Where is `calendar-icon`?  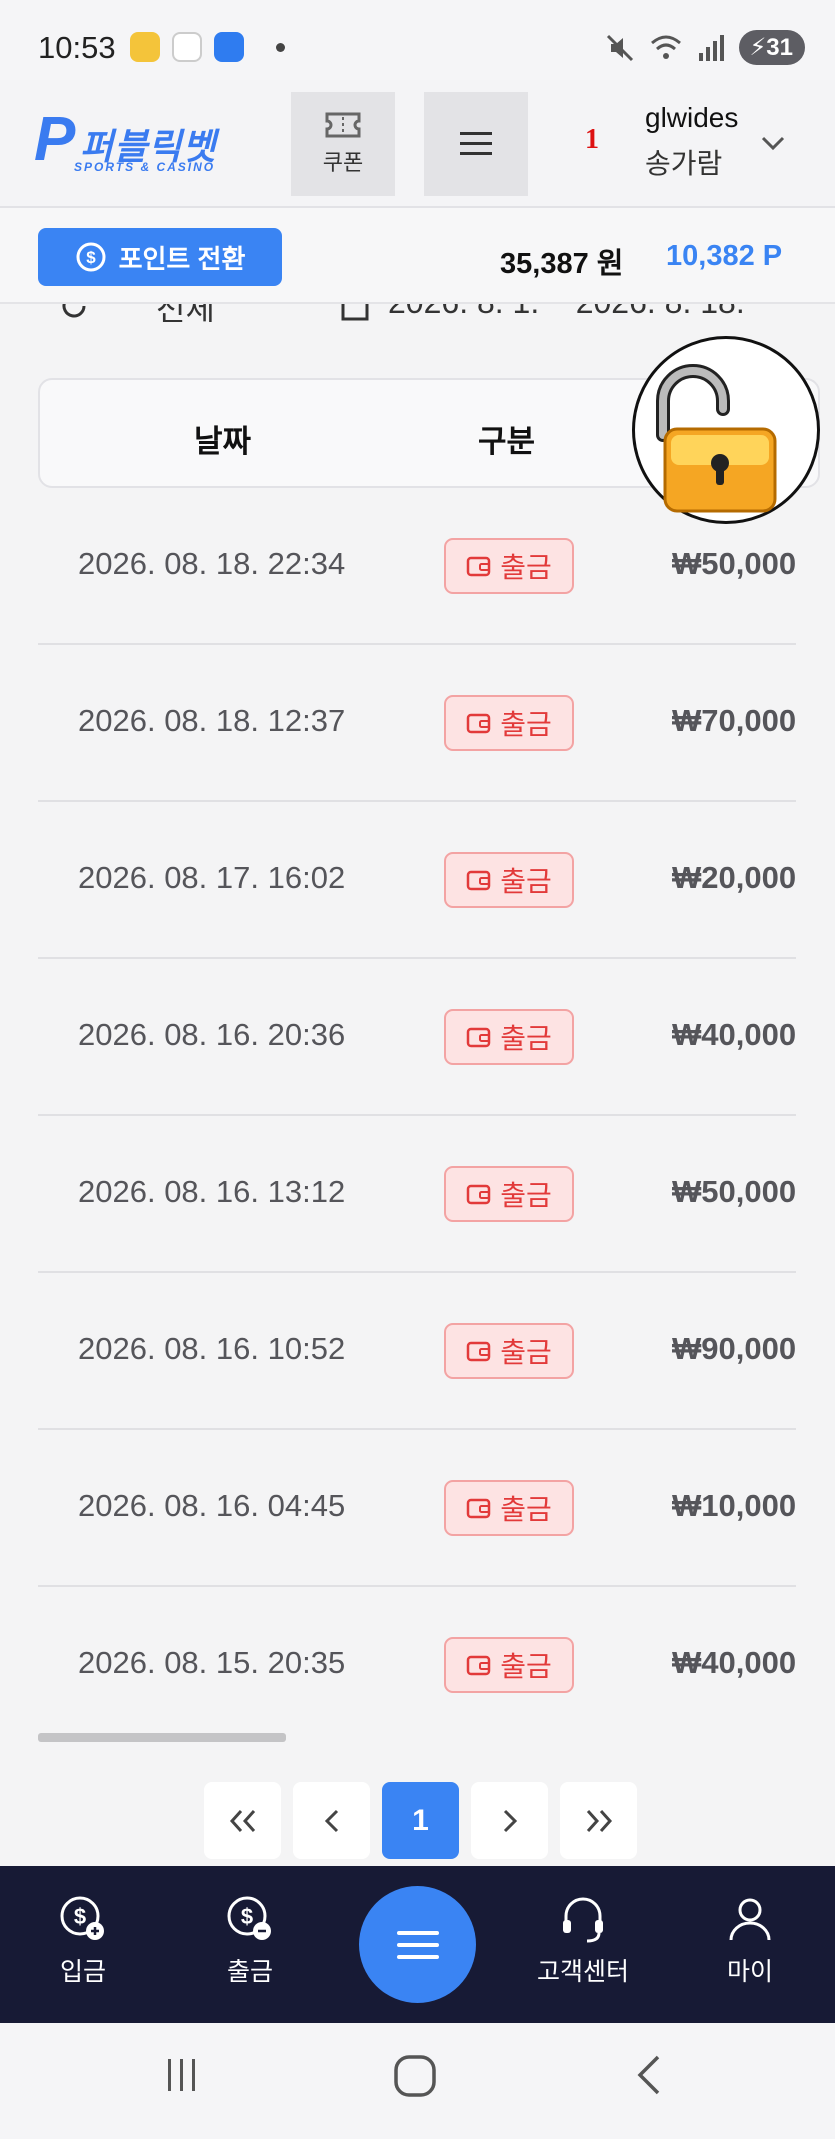 calendar-icon is located at coordinates (355, 313).